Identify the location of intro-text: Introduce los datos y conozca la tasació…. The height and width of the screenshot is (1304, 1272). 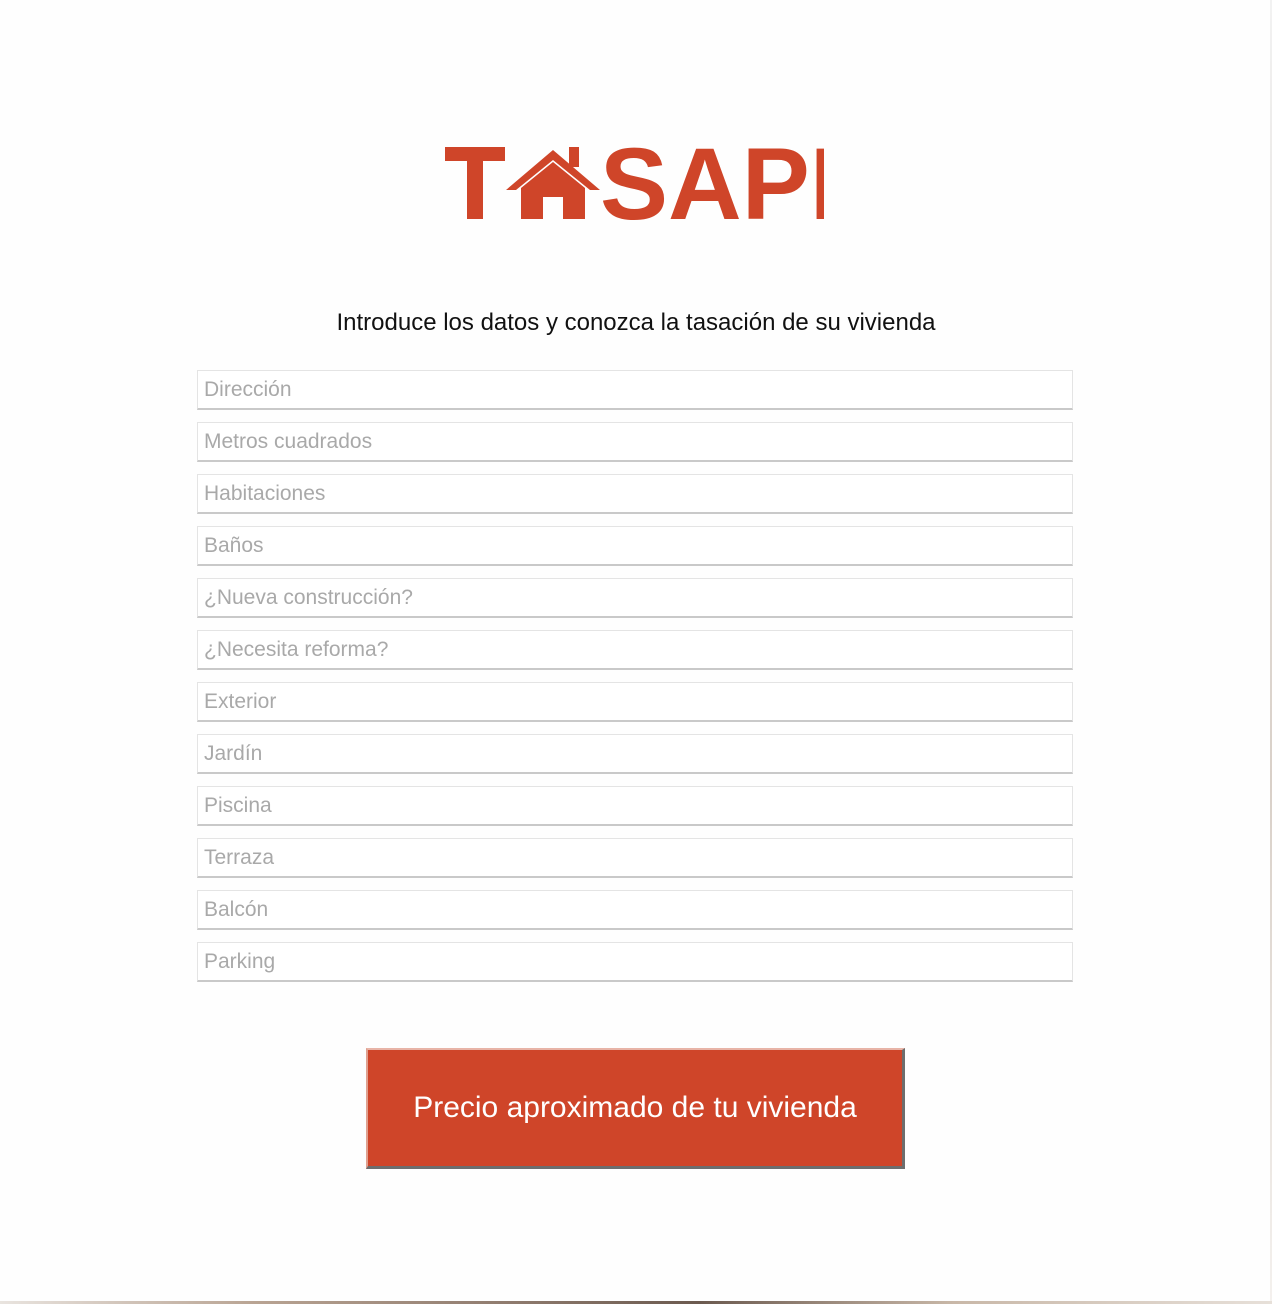
(636, 322).